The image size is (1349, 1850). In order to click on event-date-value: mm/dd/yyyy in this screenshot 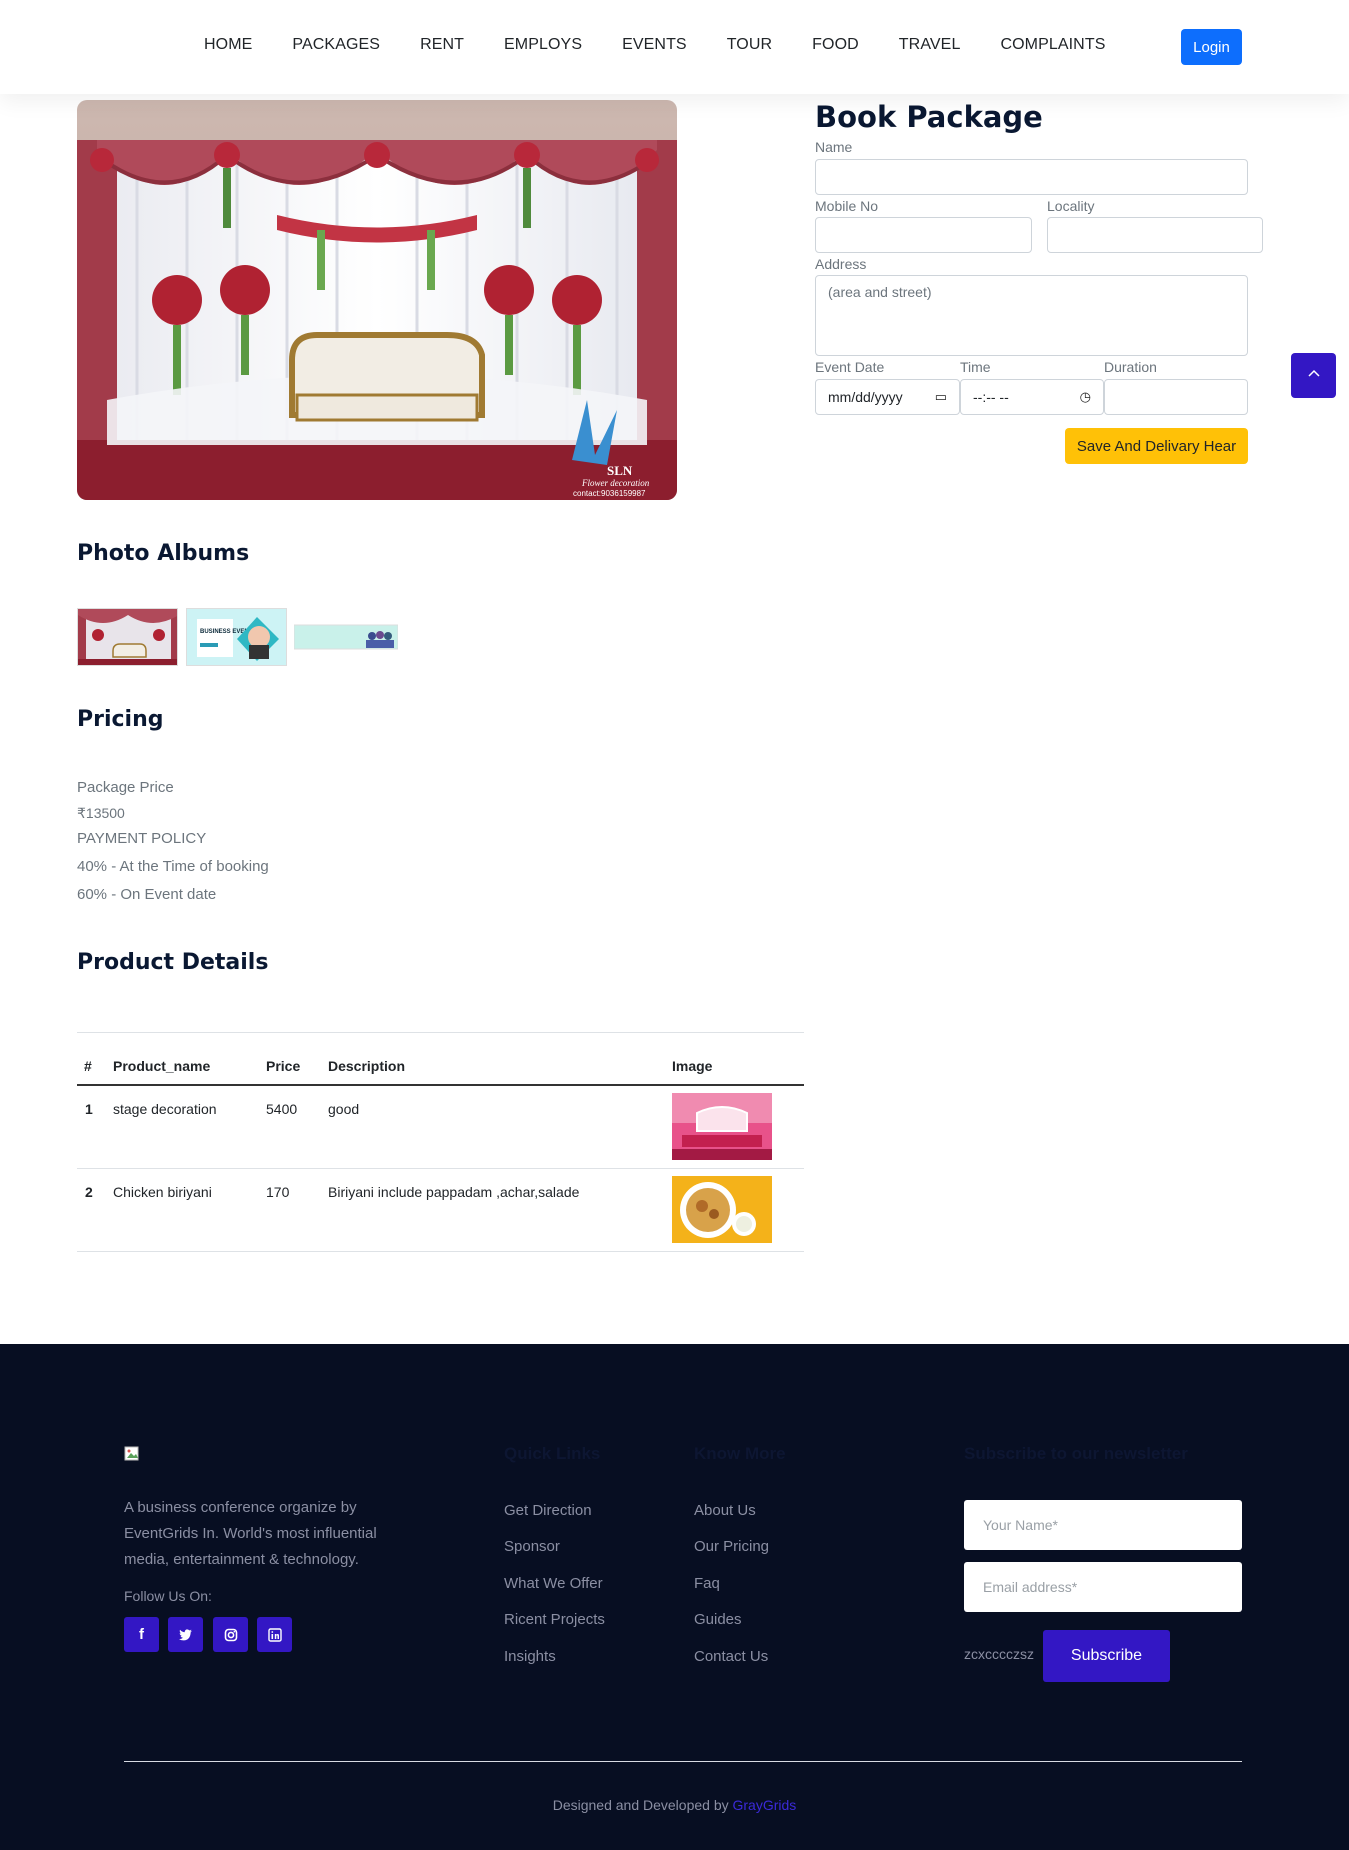, I will do `click(865, 397)`.